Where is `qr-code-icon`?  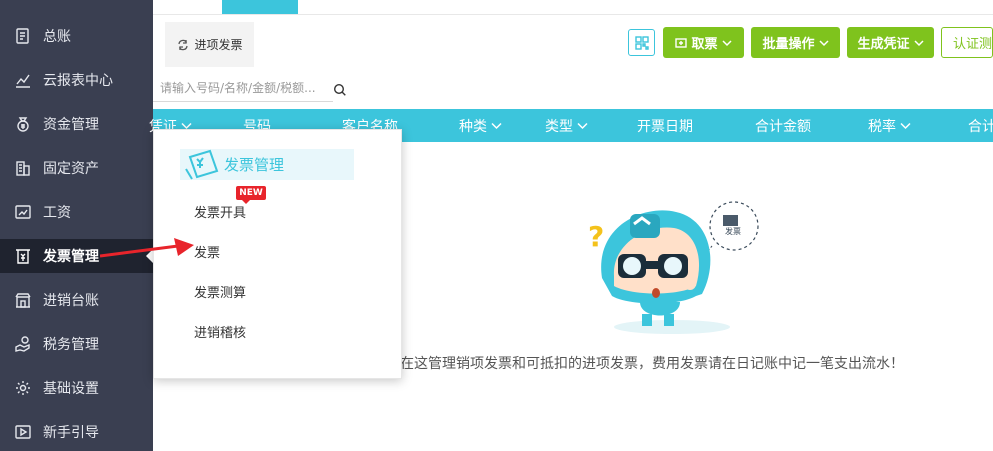
qr-code-icon is located at coordinates (641, 42).